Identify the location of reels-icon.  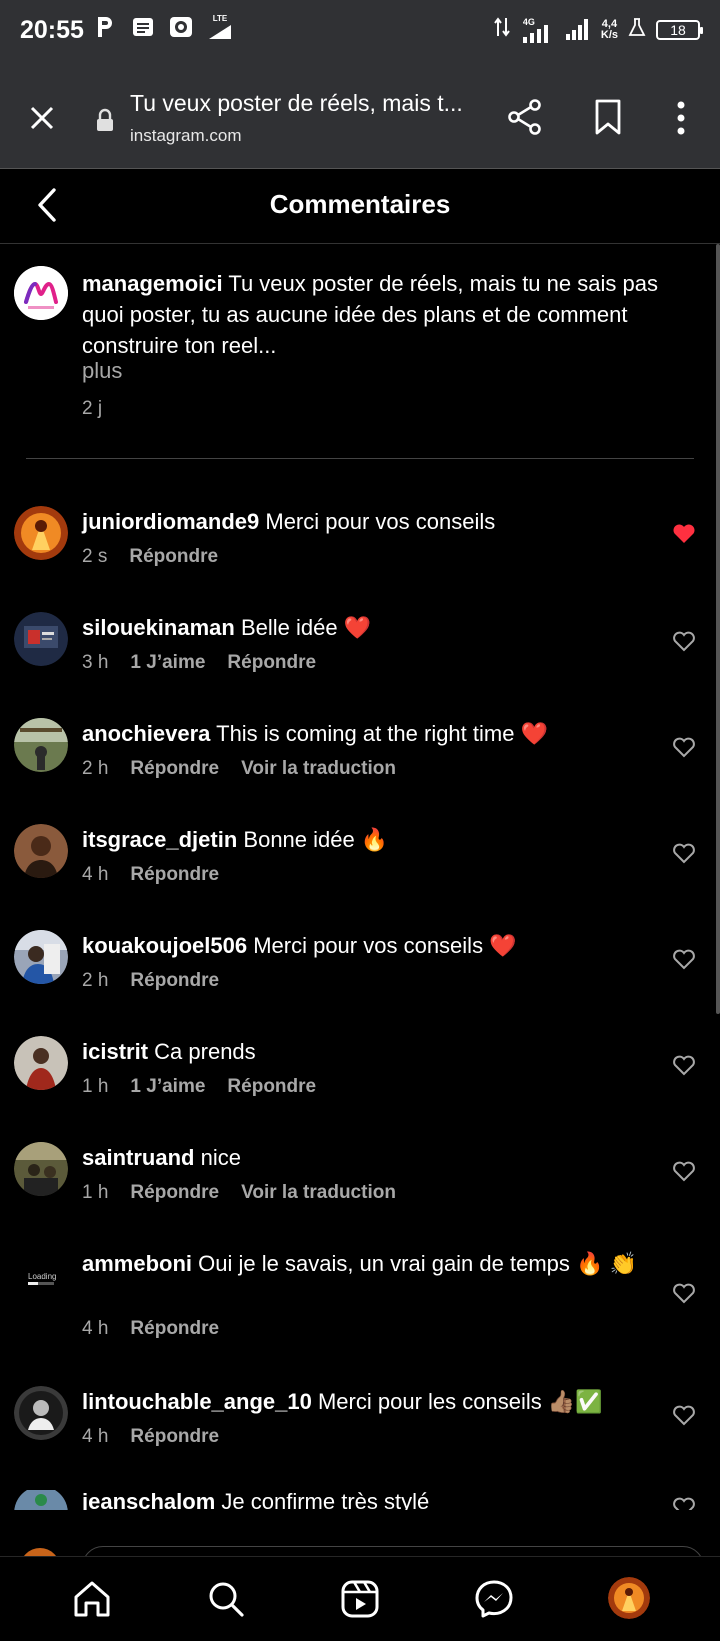
(360, 1599).